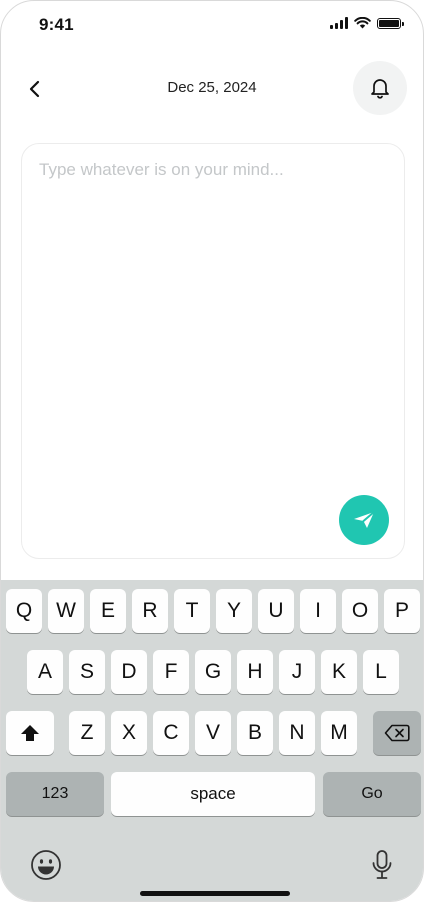  What do you see at coordinates (390, 23) in the screenshot?
I see `battery-icon` at bounding box center [390, 23].